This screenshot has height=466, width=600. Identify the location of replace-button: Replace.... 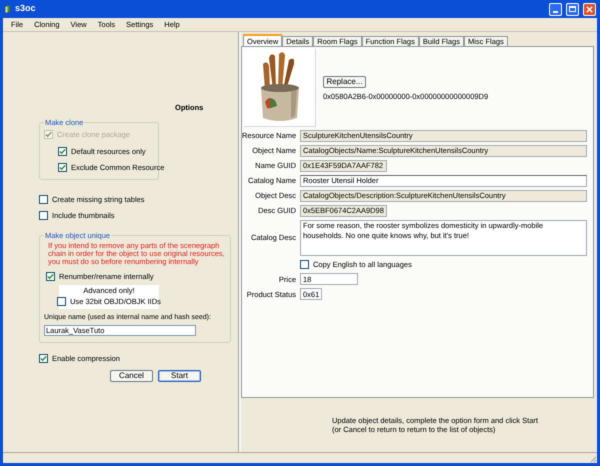
(344, 82).